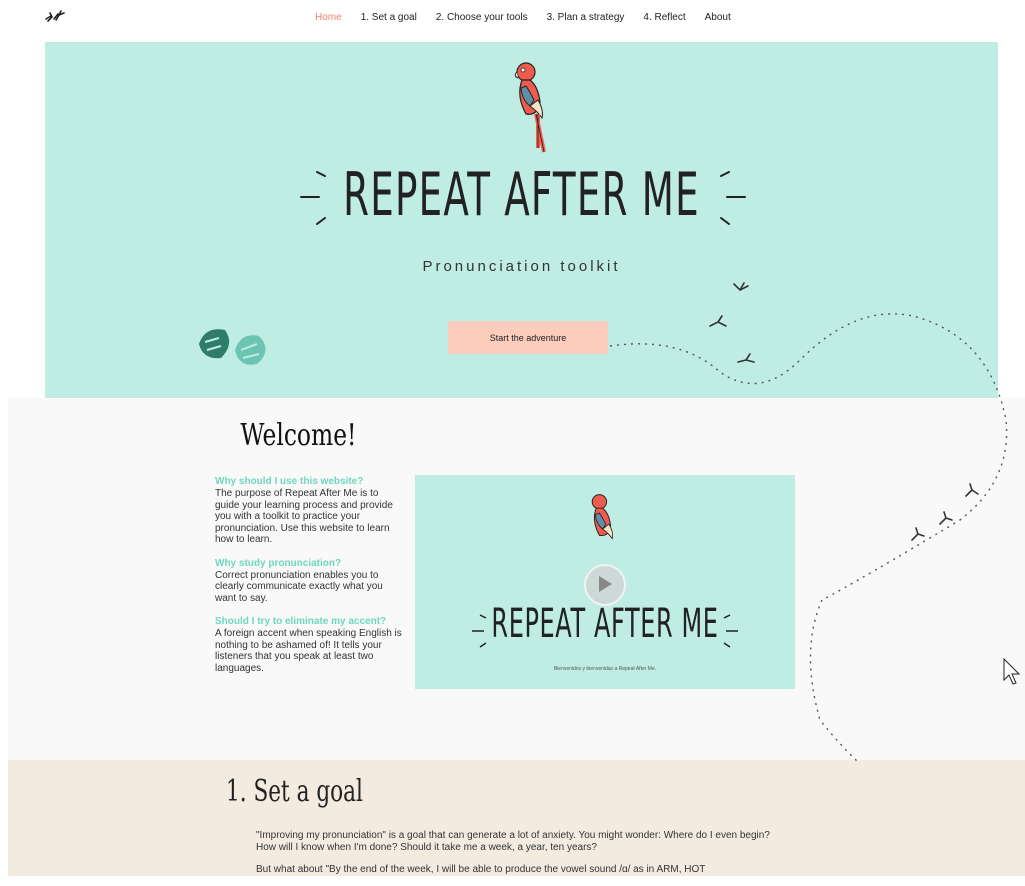 This screenshot has height=886, width=1025. Describe the element at coordinates (294, 791) in the screenshot. I see `section-title: 1. Set a goal` at that location.